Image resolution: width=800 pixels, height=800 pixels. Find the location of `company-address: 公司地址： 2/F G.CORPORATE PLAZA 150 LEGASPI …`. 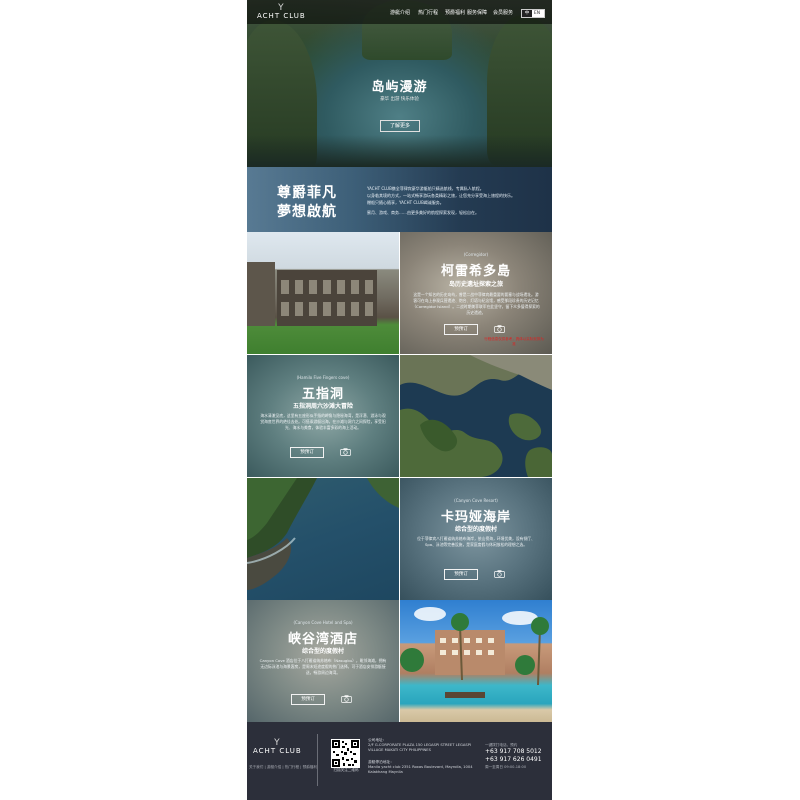

company-address: 公司地址： 2/F G.CORPORATE PLAZA 150 LEGASPI … is located at coordinates (420, 745).